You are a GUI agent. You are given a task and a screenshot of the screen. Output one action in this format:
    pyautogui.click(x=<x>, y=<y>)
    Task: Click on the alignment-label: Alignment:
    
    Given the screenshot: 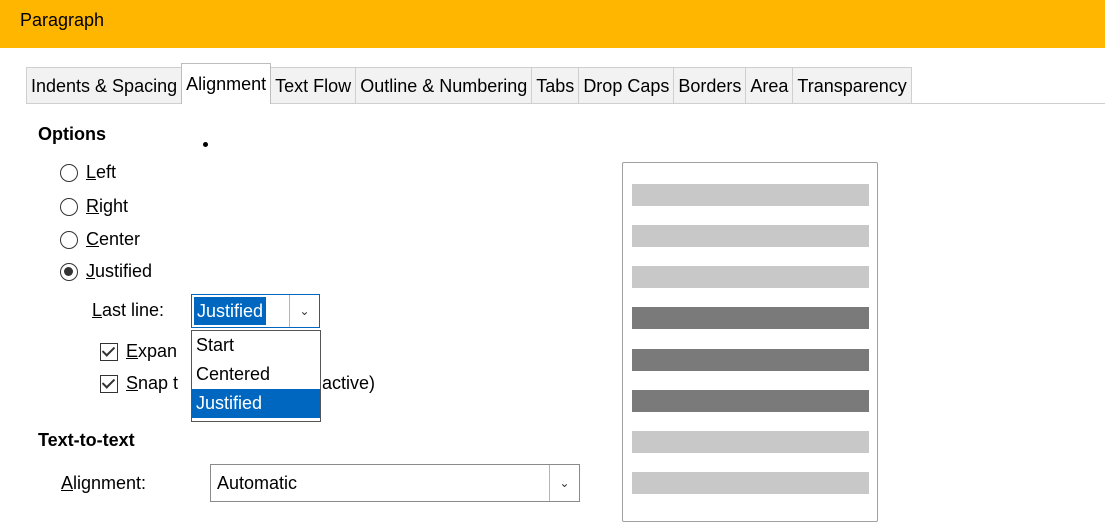 What is the action you would take?
    pyautogui.click(x=103, y=483)
    